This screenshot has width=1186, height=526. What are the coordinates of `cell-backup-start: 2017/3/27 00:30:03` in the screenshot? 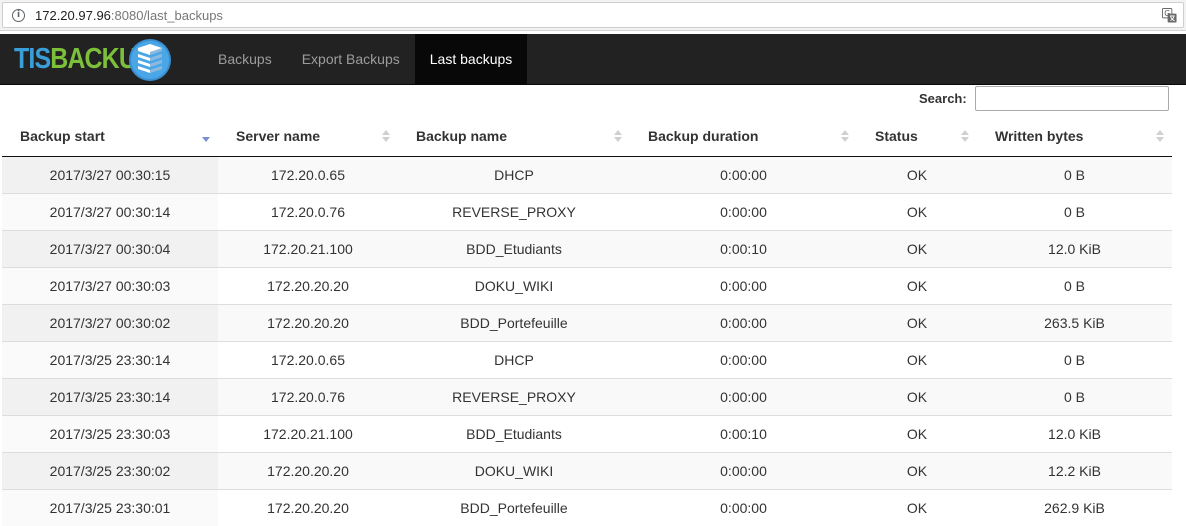 It's located at (110, 285).